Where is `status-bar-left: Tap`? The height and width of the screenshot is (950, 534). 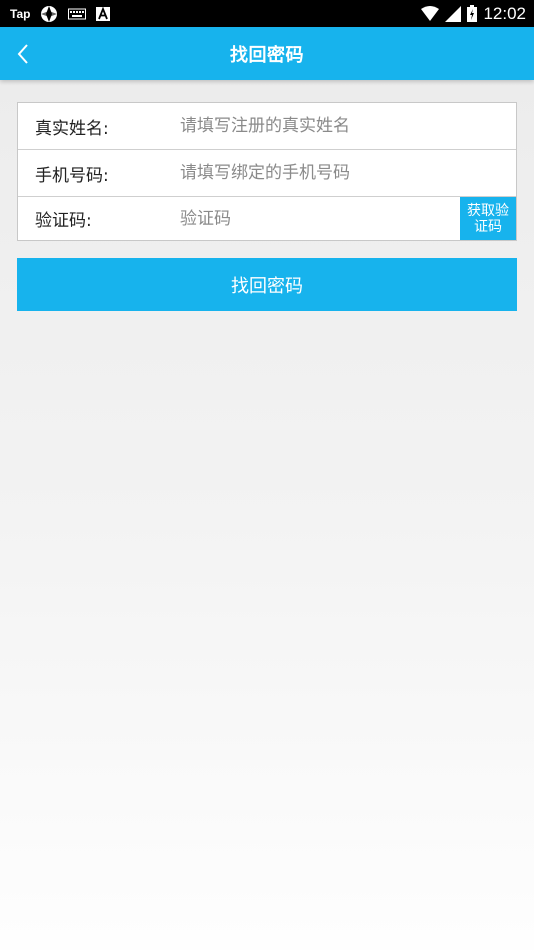 status-bar-left: Tap is located at coordinates (60, 14).